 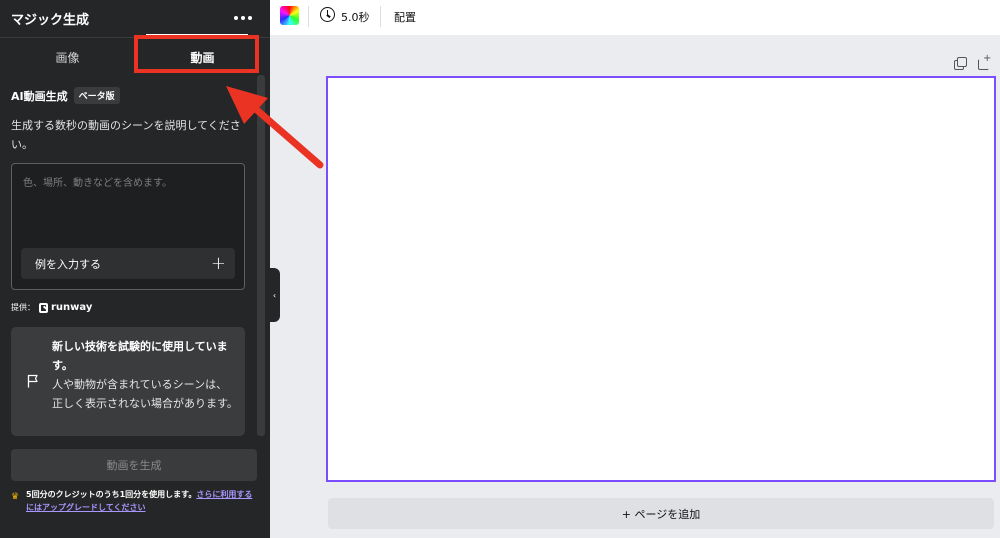 I want to click on runway-logo-text: runway, so click(x=72, y=307).